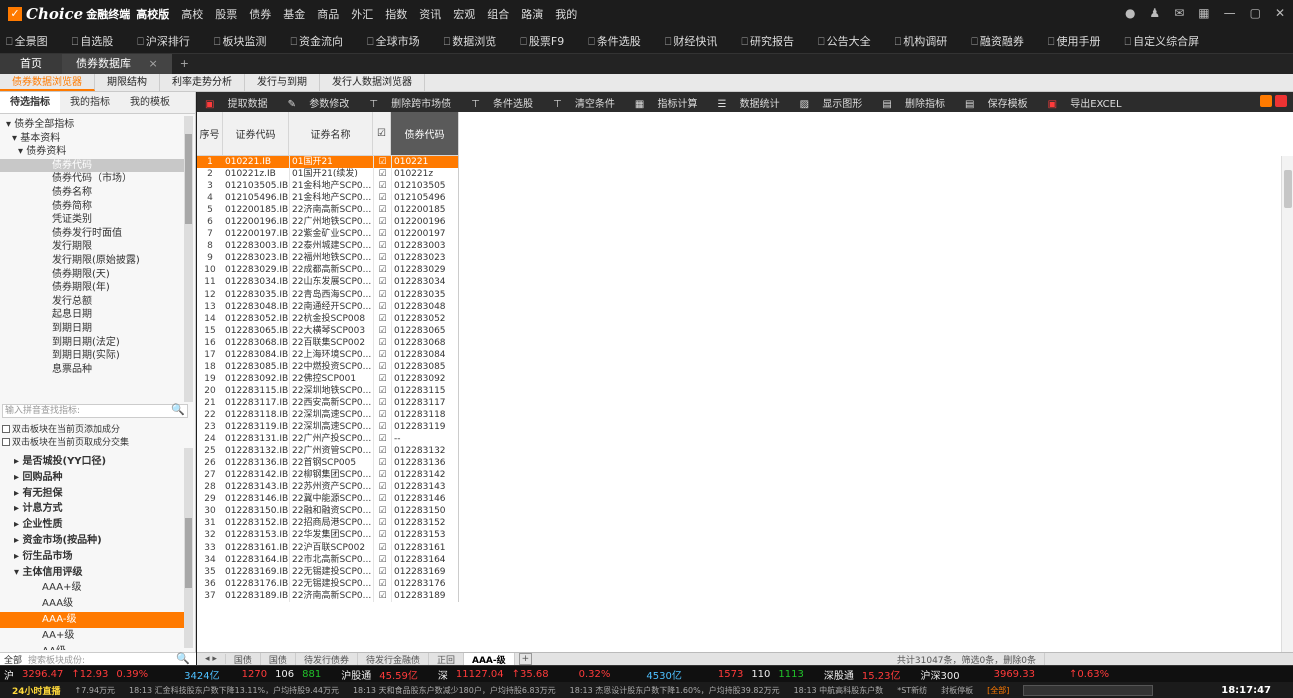 This screenshot has width=1293, height=698. I want to click on tree-scrollbar, so click(188, 259).